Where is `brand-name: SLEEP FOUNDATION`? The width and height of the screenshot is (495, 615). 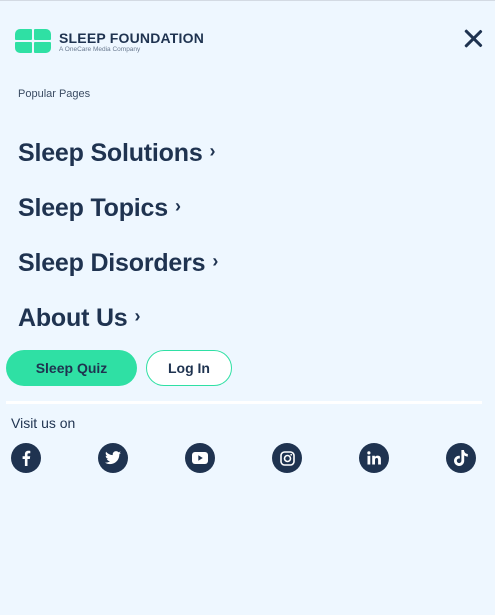 brand-name: SLEEP FOUNDATION is located at coordinates (132, 37).